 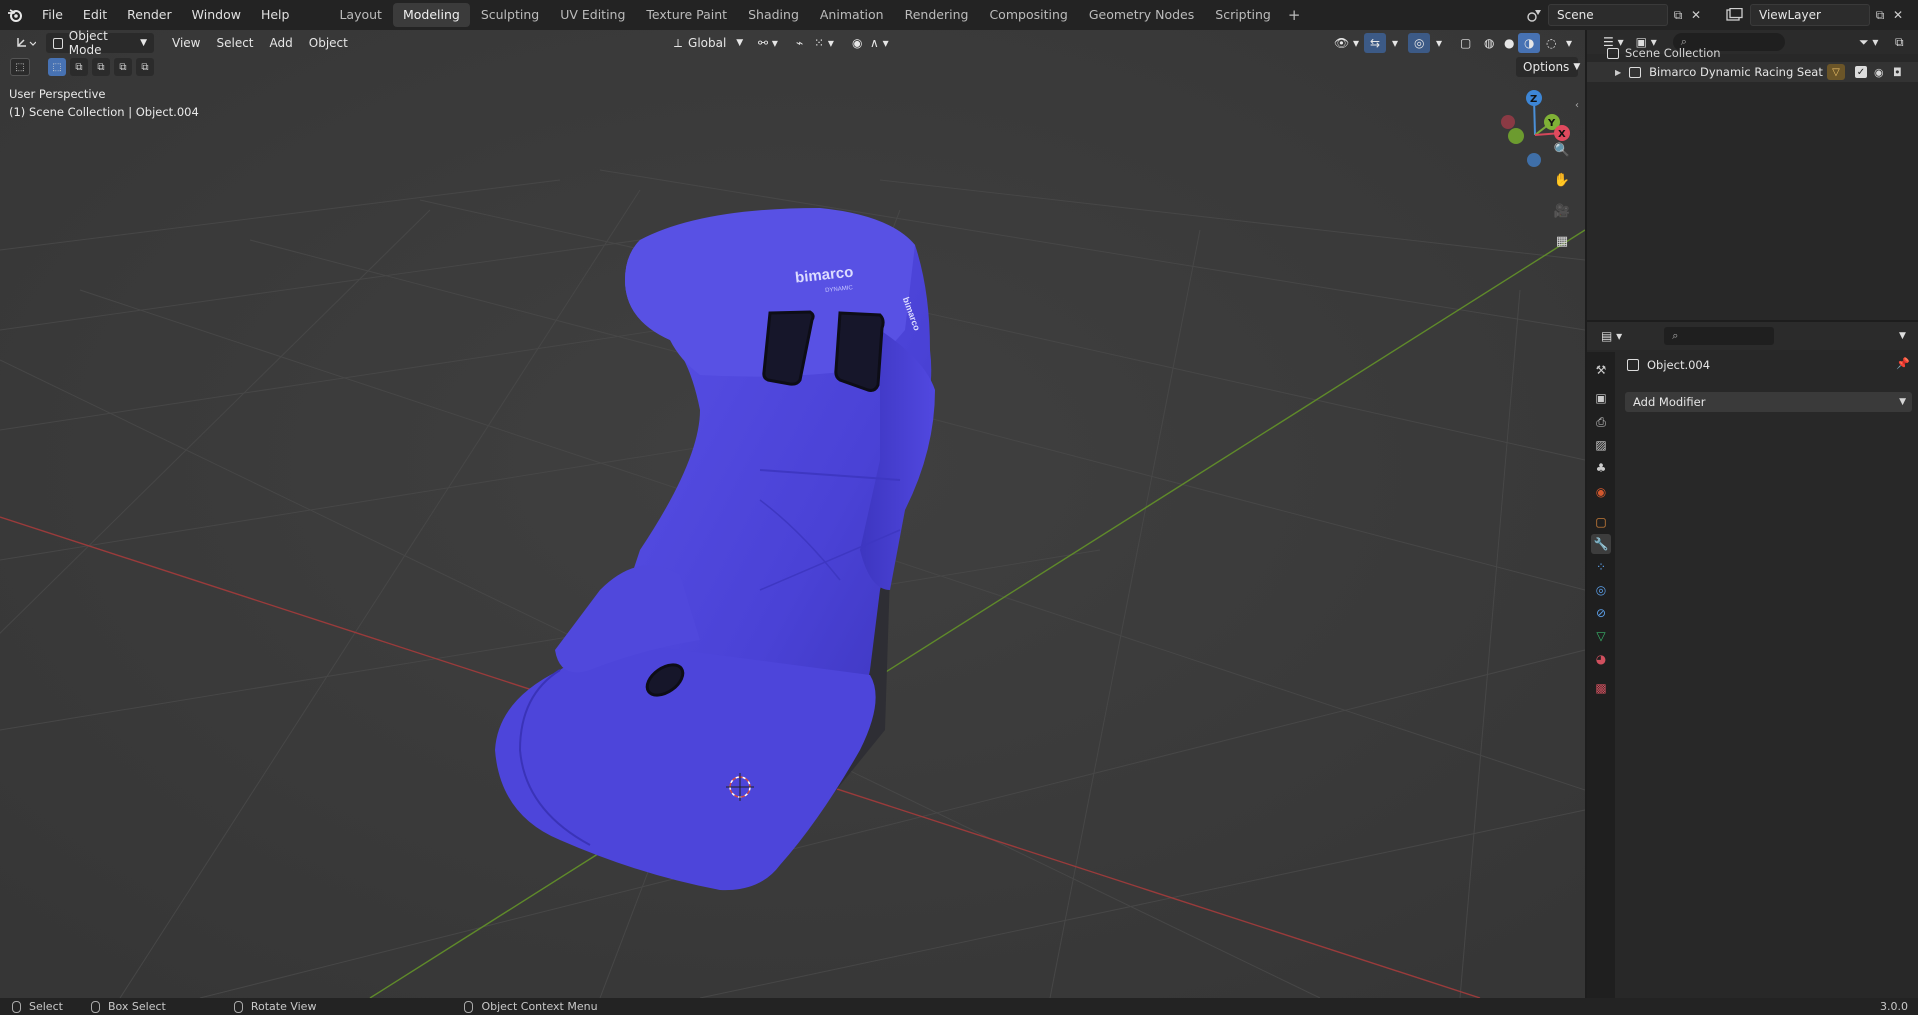 What do you see at coordinates (101, 67) in the screenshot?
I see `select-mode-subtract-icon: ⧉` at bounding box center [101, 67].